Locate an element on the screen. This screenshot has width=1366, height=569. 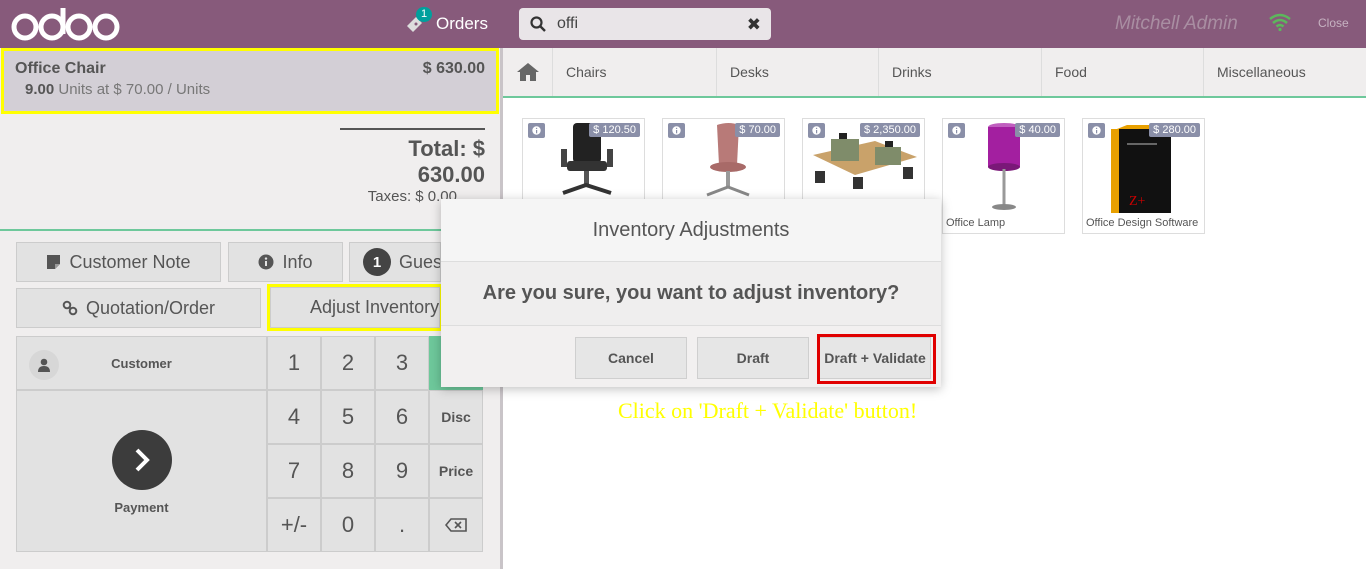
order-line-detail: Units at $ 70.00 / Units is located at coordinates (134, 89).